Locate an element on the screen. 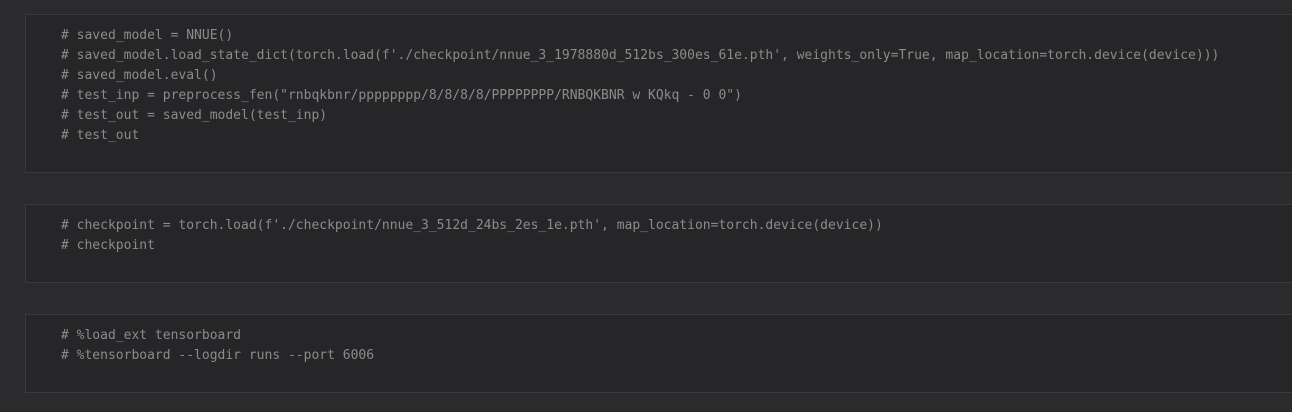 This screenshot has height=412, width=1292. code-line: # test_out is located at coordinates (640, 136).